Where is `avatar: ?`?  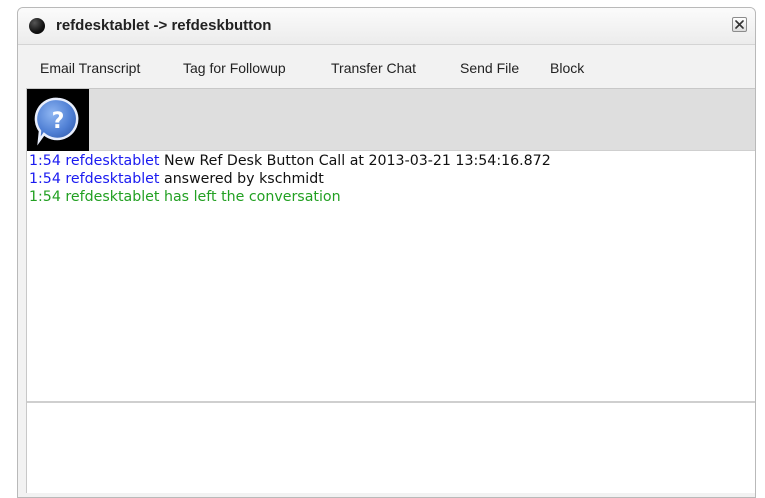
avatar: ? is located at coordinates (58, 120).